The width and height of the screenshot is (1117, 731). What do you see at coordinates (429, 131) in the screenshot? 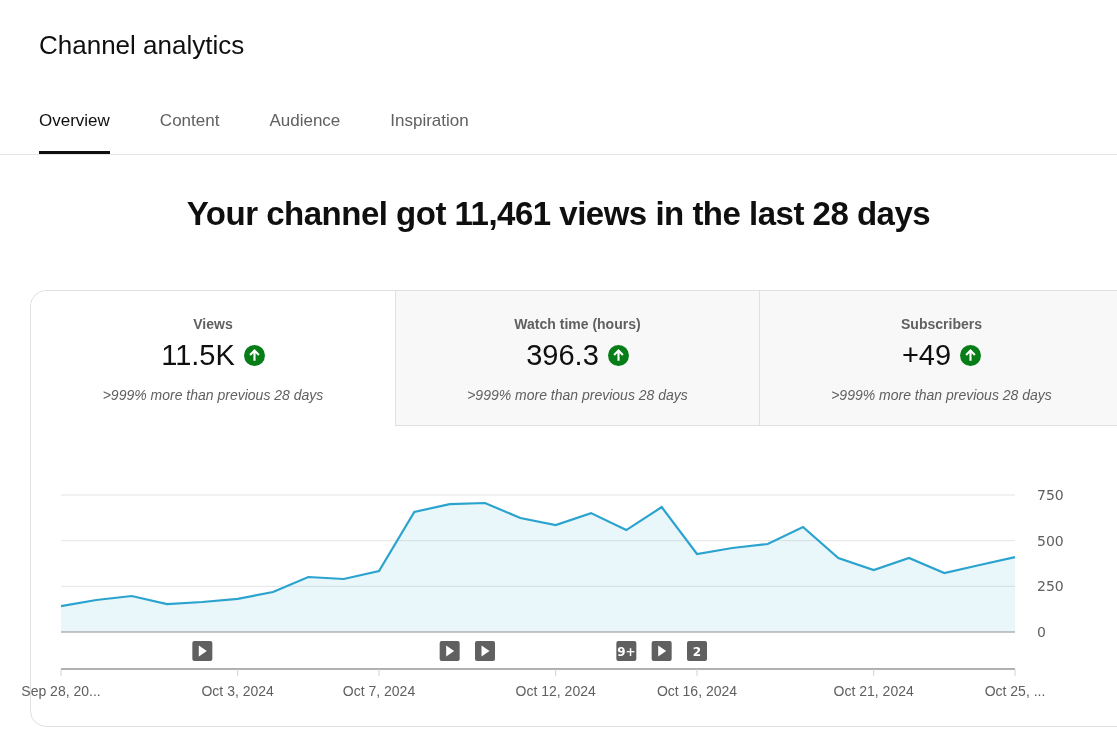
I see `tab: Inspiration` at bounding box center [429, 131].